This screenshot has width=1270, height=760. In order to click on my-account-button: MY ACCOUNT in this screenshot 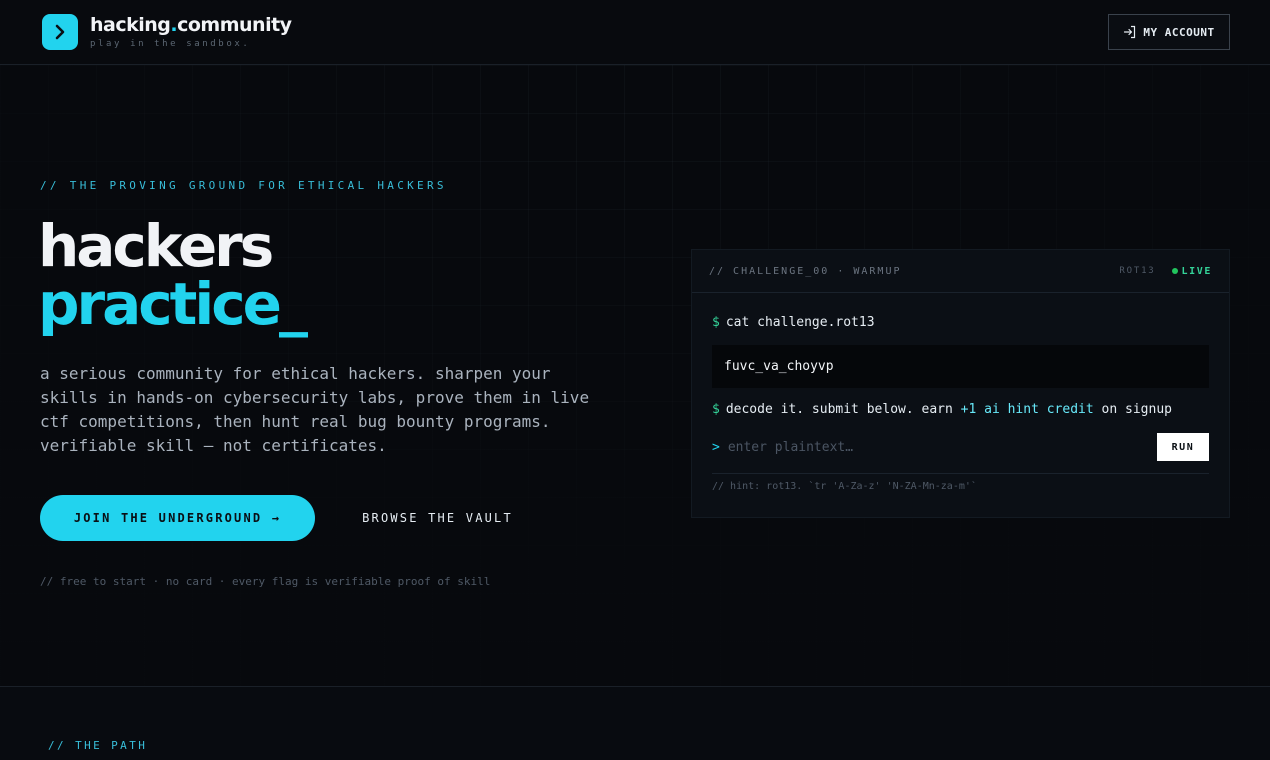, I will do `click(1169, 32)`.